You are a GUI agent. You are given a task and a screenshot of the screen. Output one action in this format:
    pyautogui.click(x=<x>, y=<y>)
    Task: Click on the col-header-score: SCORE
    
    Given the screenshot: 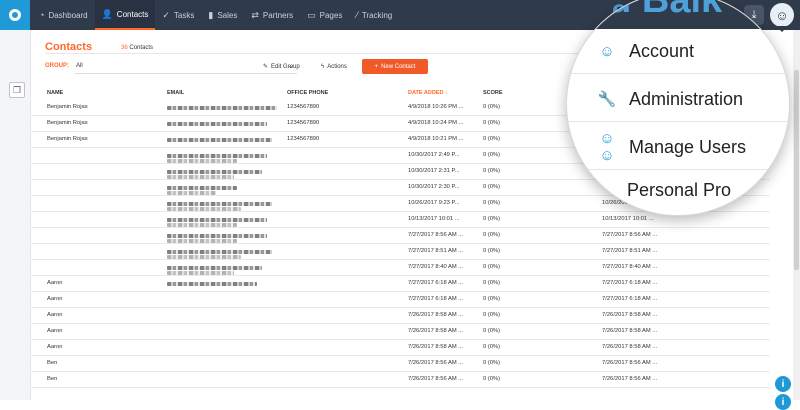 What is the action you would take?
    pyautogui.click(x=493, y=93)
    